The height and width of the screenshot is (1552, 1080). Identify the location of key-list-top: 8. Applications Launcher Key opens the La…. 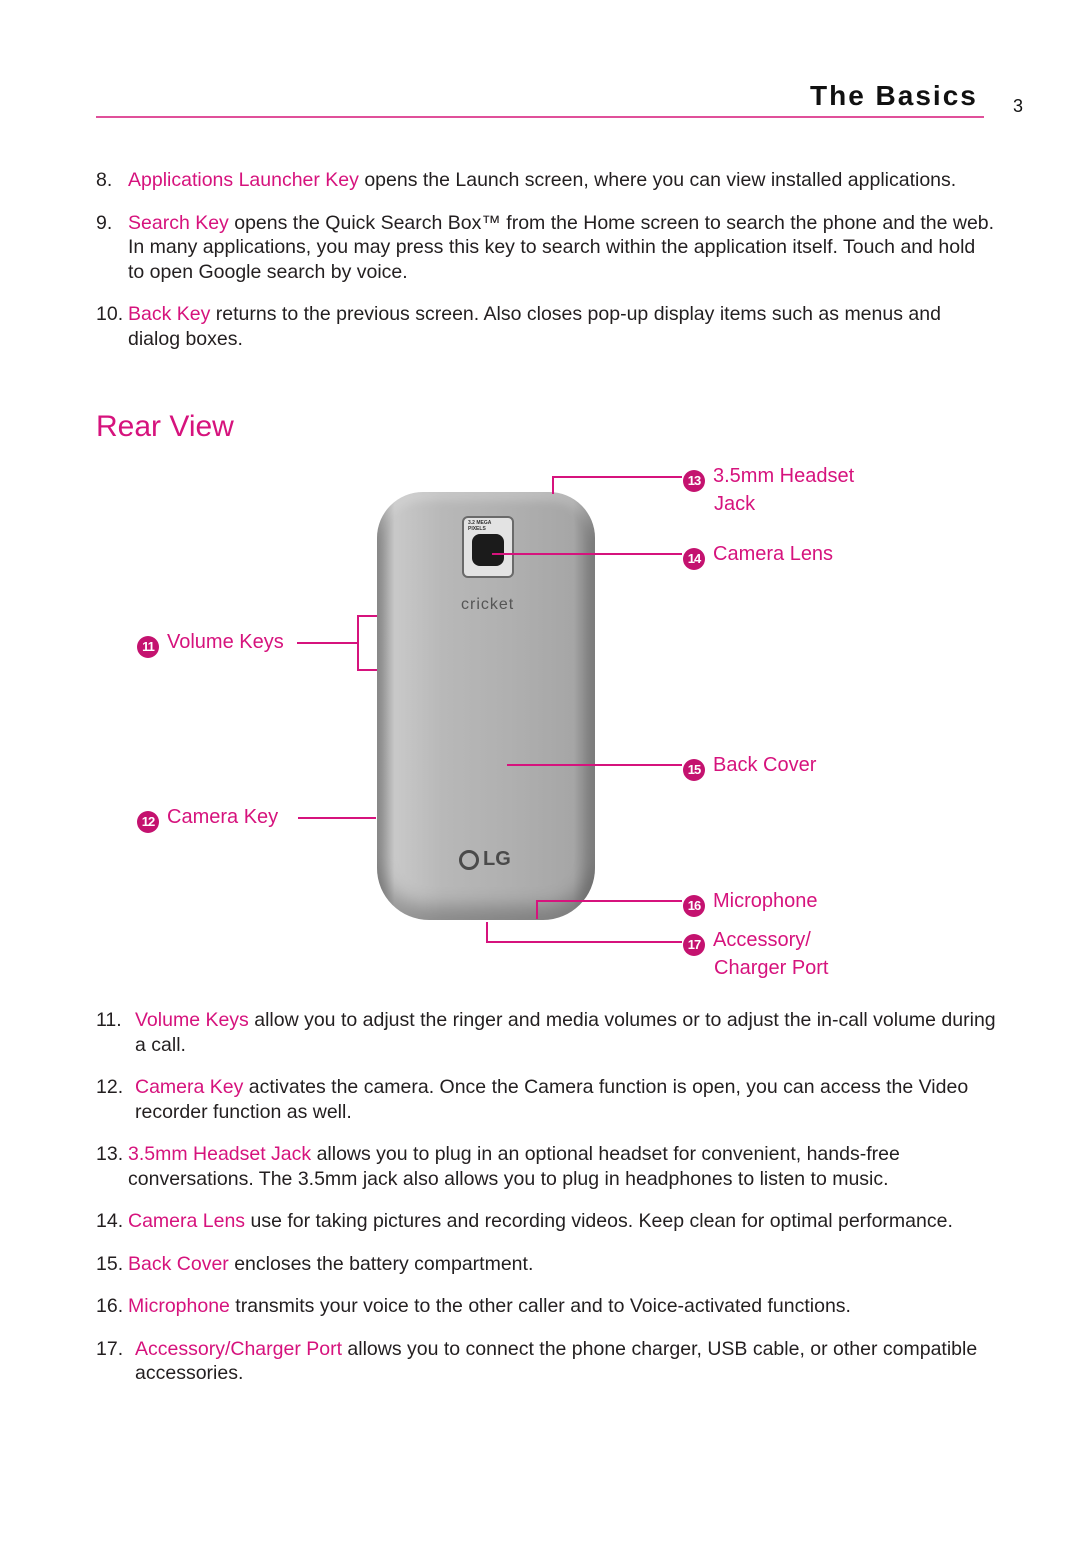
(546, 259).